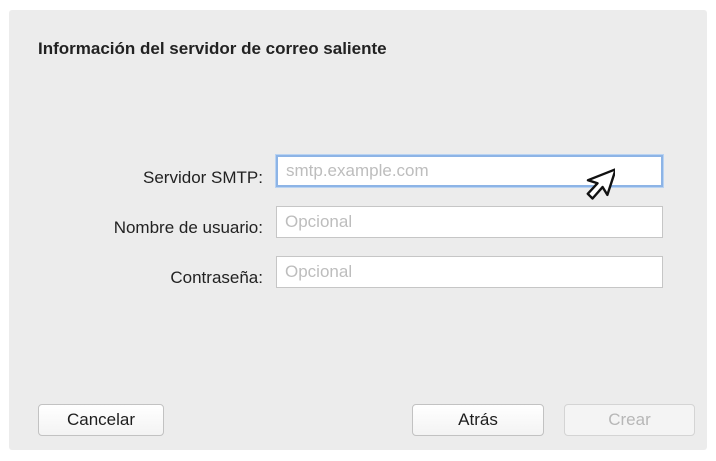  I want to click on password-input, so click(469, 272).